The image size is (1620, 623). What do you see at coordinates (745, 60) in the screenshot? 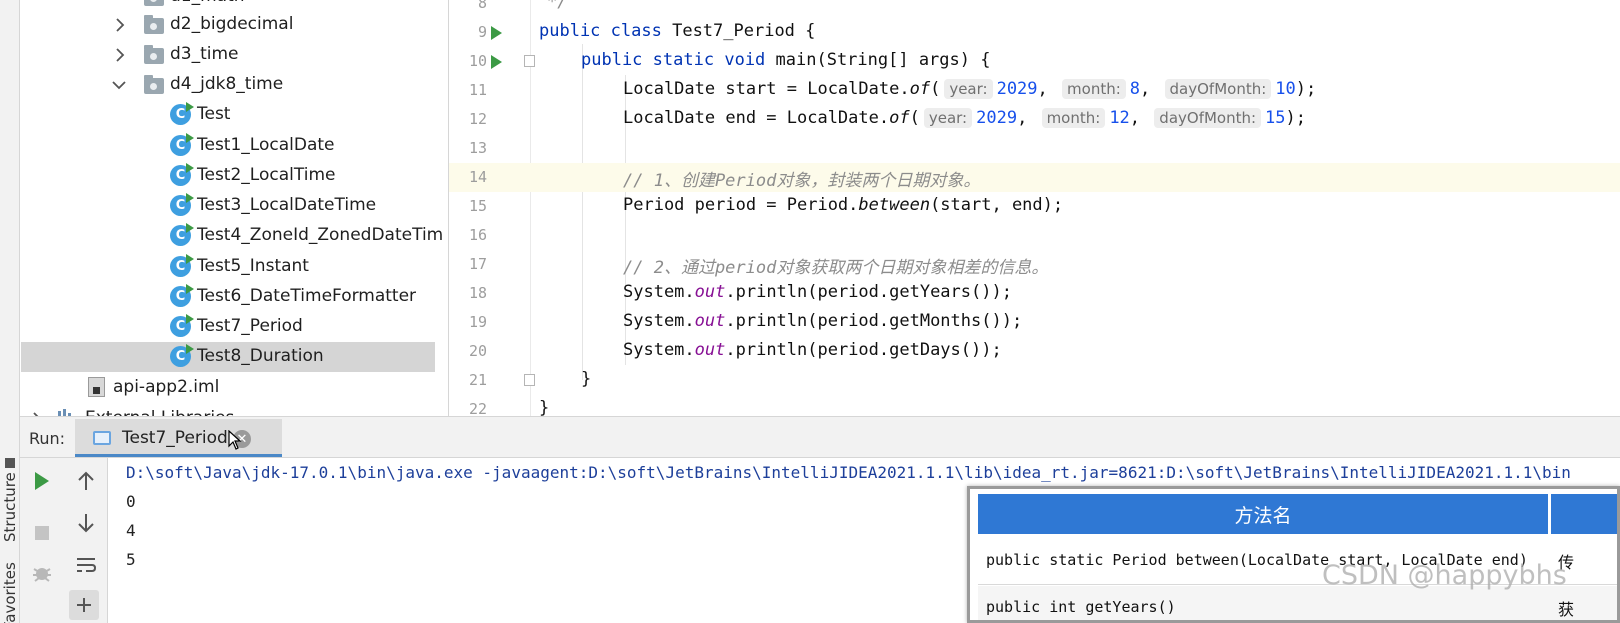
I see `keyword: void` at bounding box center [745, 60].